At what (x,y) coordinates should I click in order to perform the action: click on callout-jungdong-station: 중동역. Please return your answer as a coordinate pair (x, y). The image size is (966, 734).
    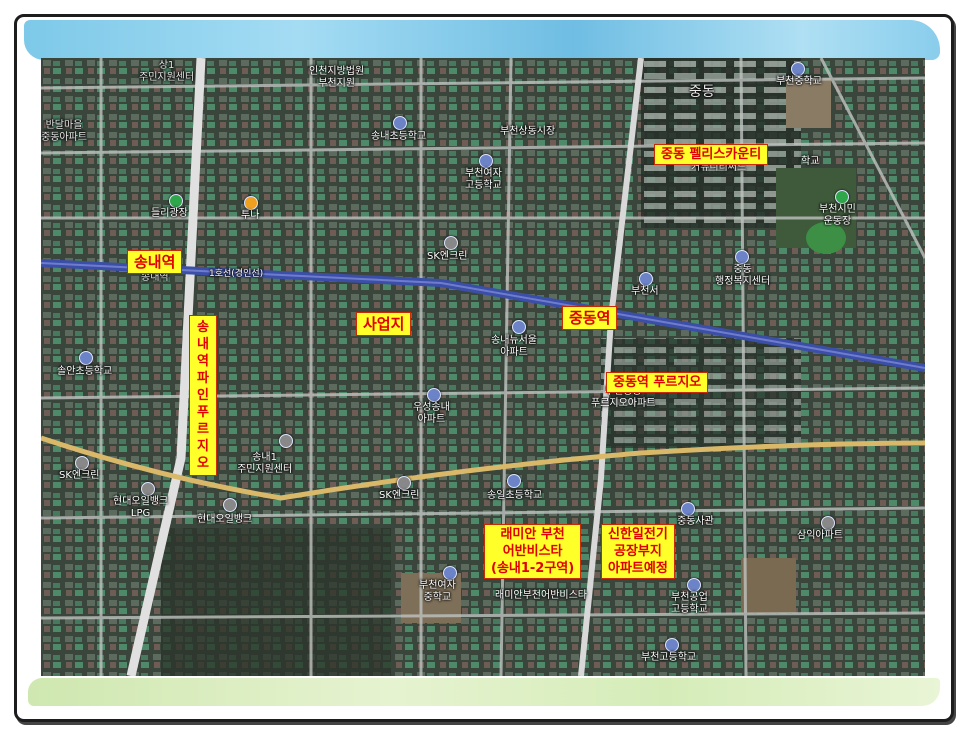
    Looking at the image, I should click on (590, 318).